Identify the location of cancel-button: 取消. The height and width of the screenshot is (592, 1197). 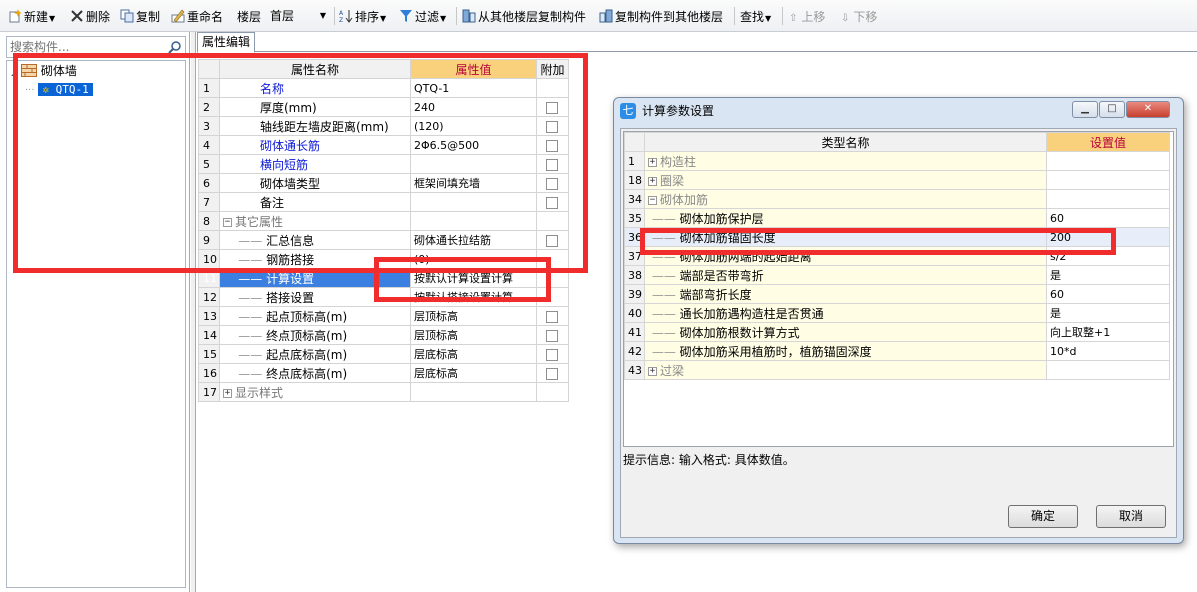
(1131, 516).